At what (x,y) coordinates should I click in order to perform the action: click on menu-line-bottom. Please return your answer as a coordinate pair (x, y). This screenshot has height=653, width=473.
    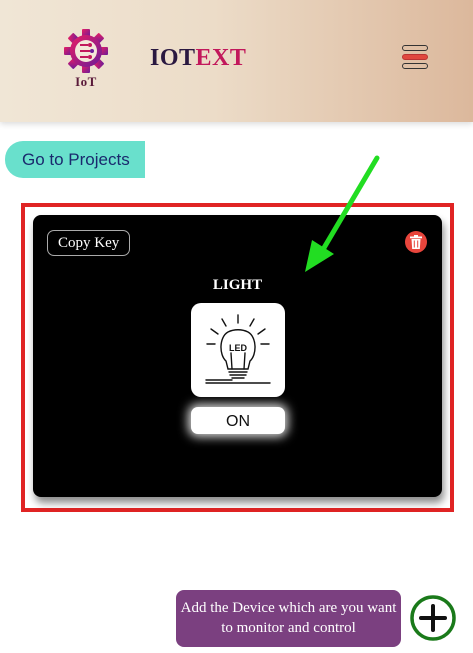
    Looking at the image, I should click on (415, 66).